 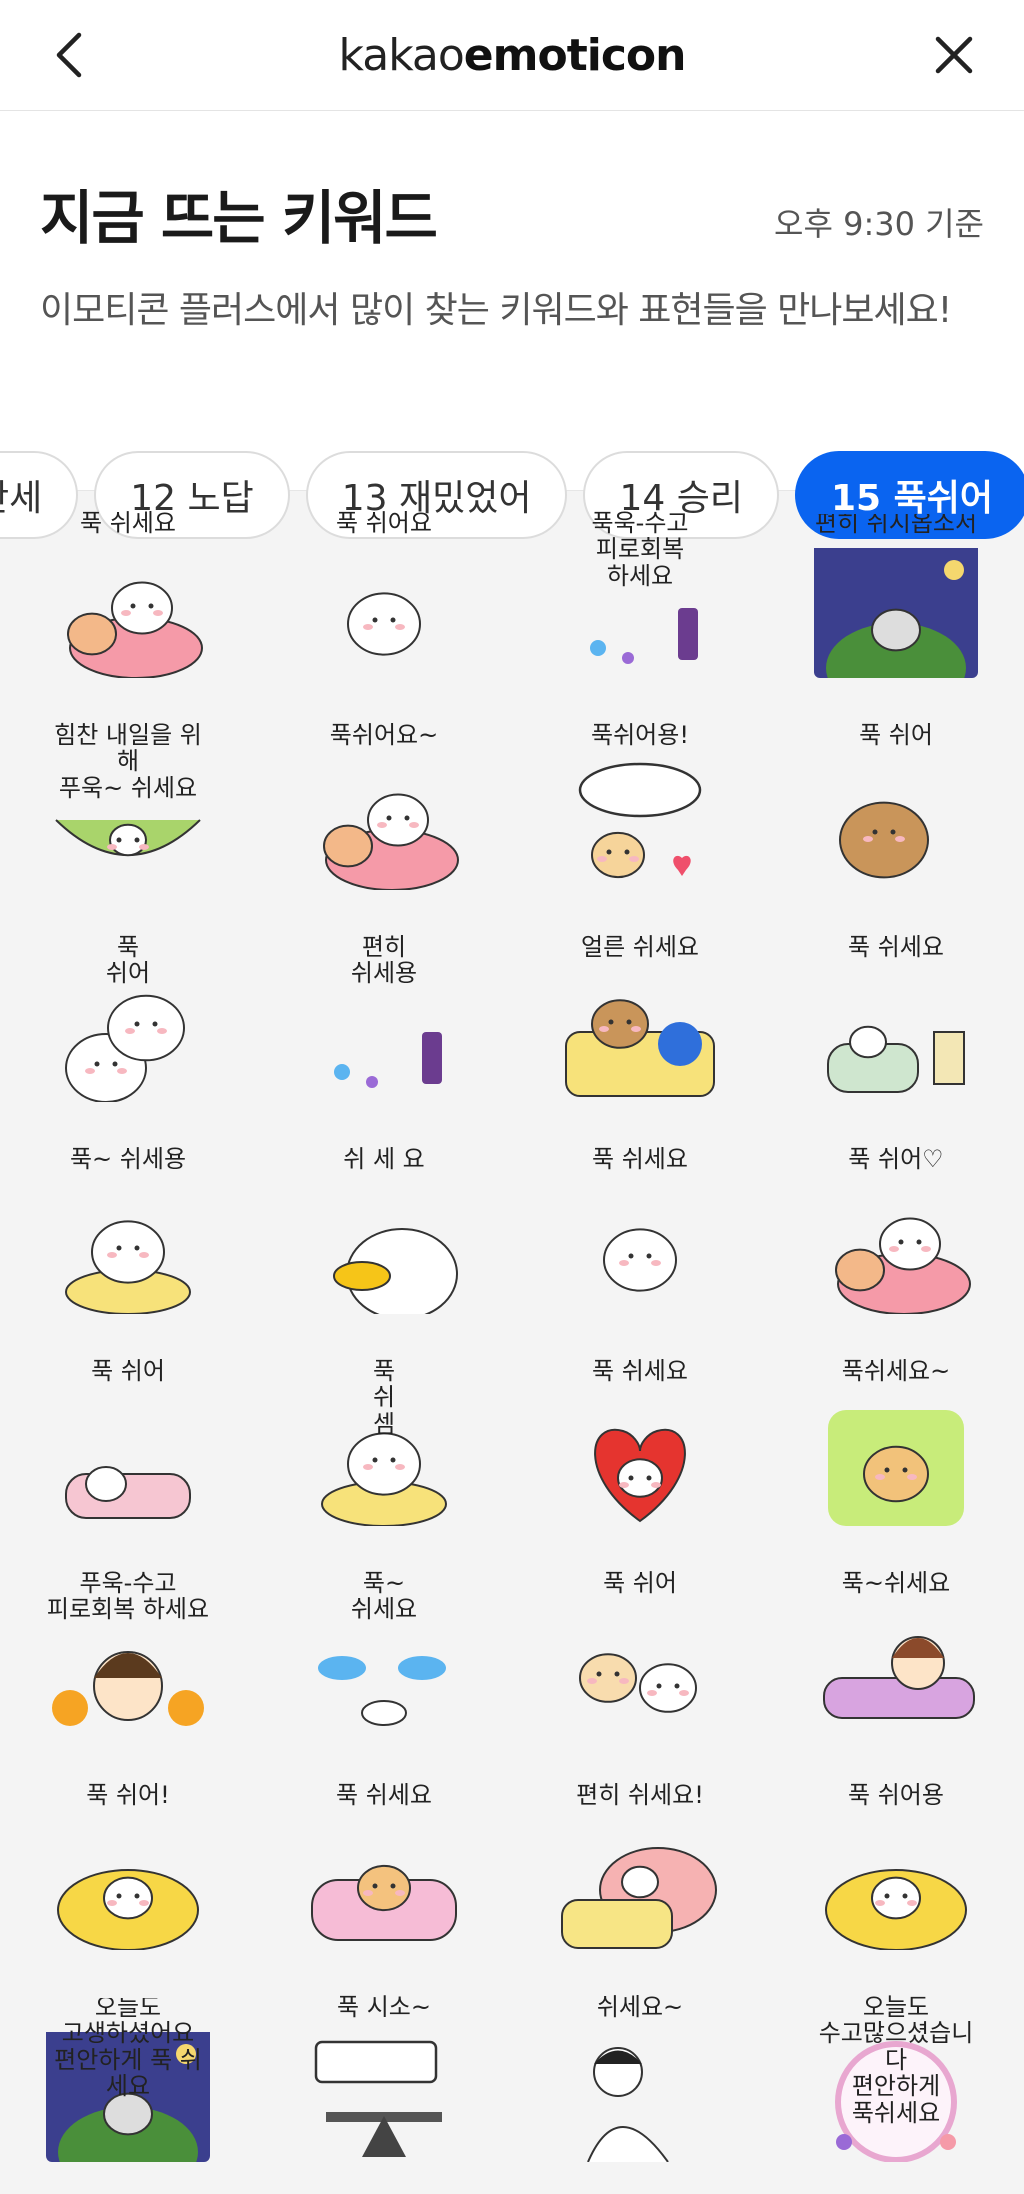 What do you see at coordinates (896, 1159) in the screenshot?
I see `sticker-caption: 푹 쉬어♡` at bounding box center [896, 1159].